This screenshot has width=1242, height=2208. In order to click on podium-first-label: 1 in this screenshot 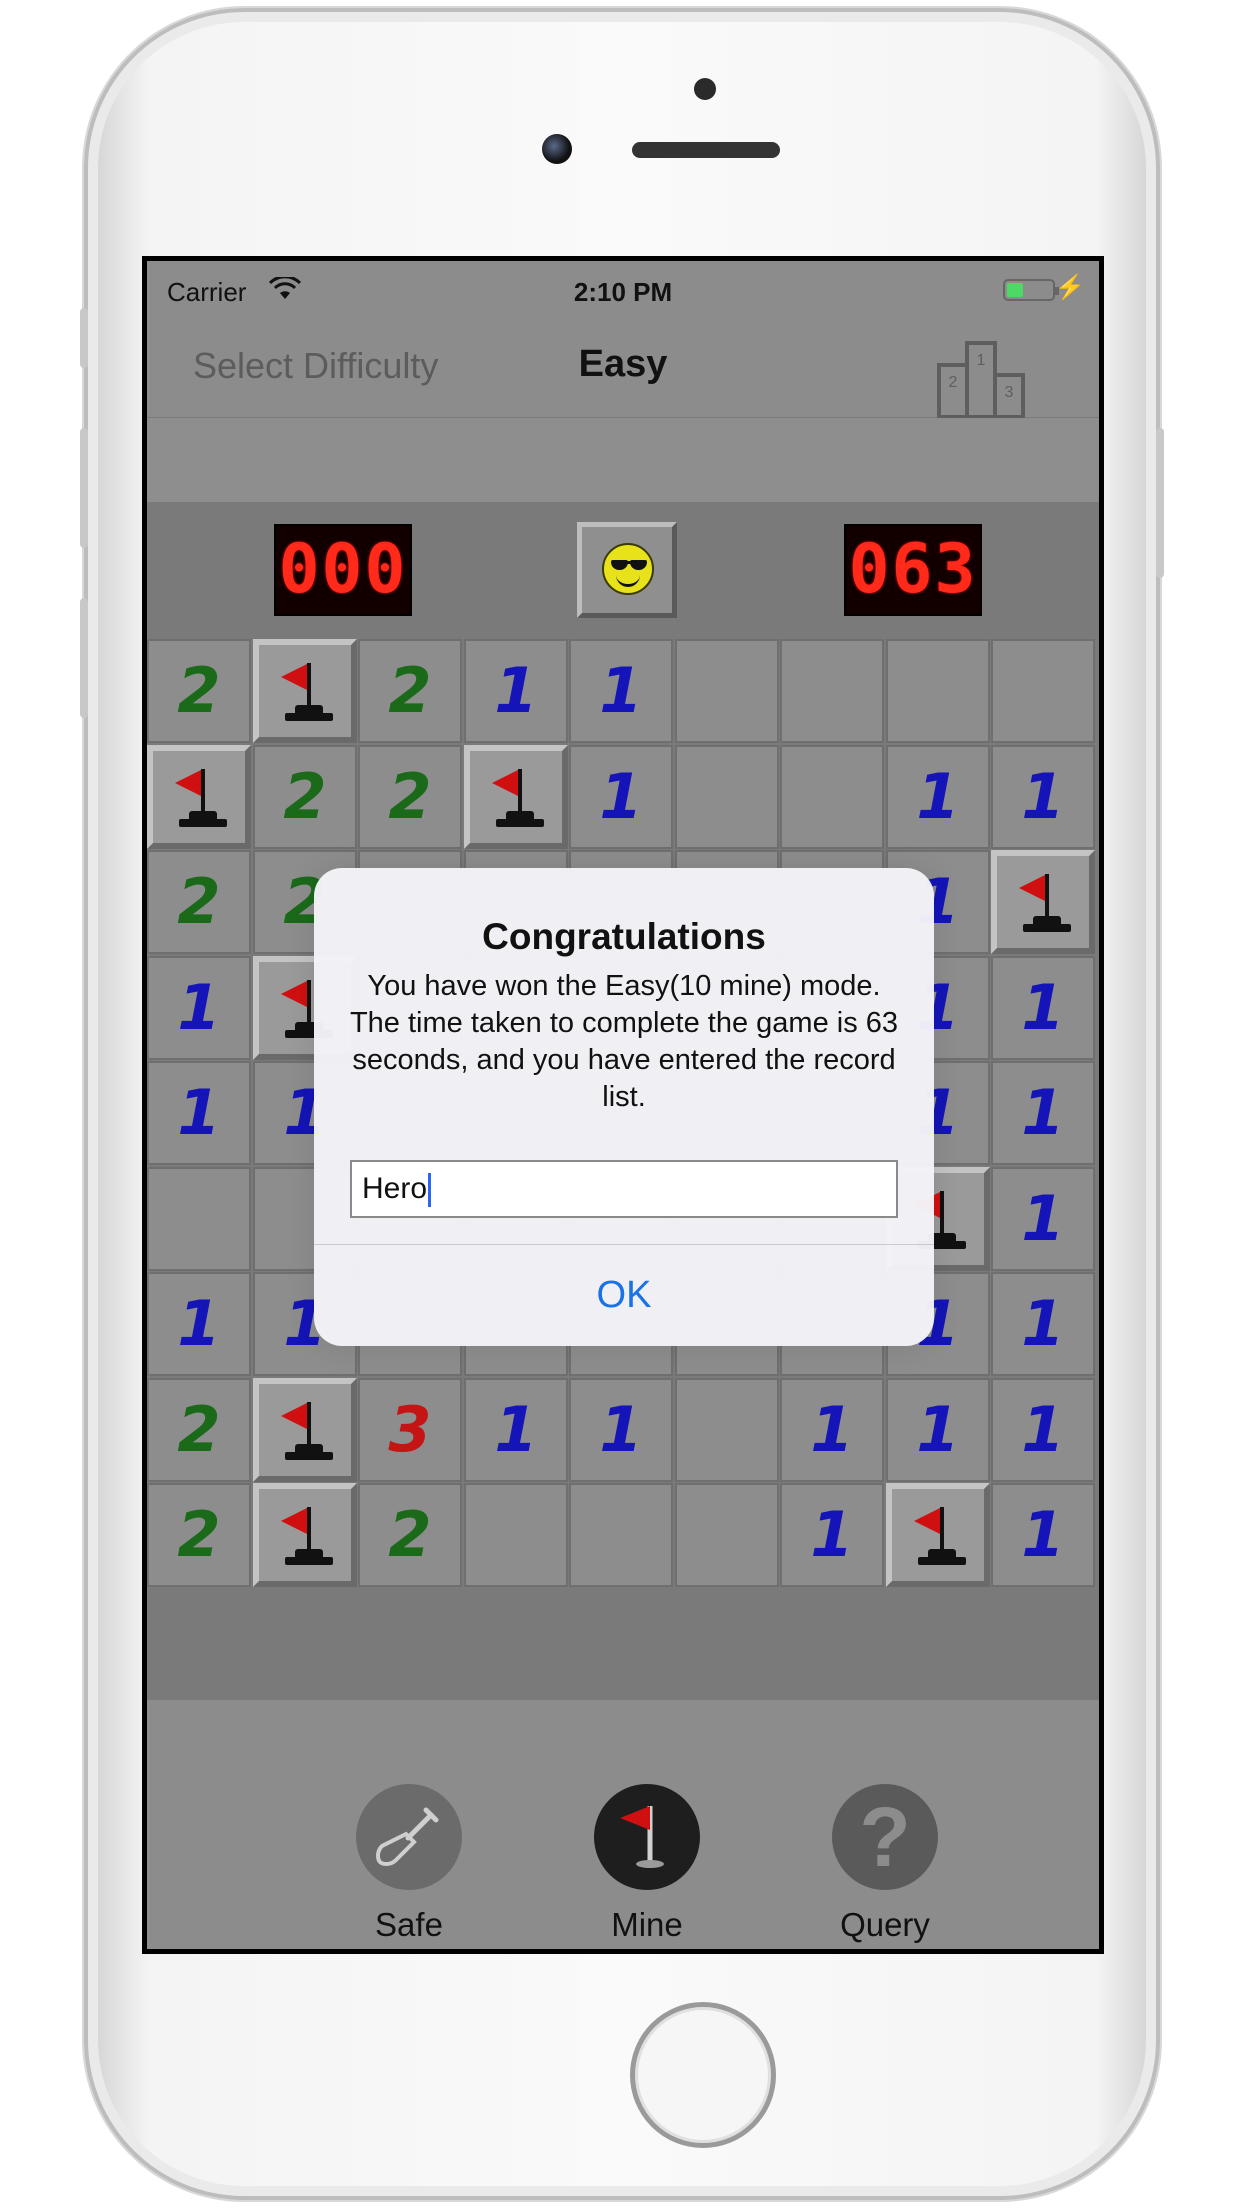, I will do `click(981, 360)`.